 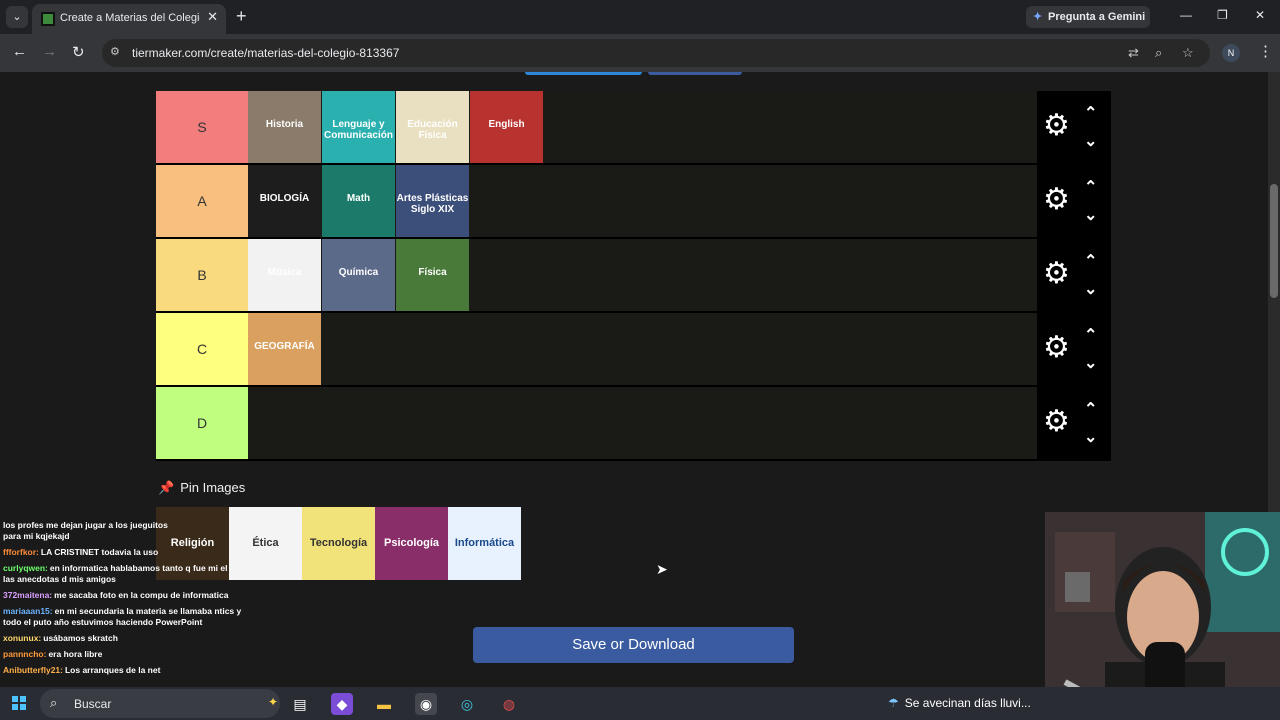 I want to click on bookmark-star-icon: ☆, so click(x=1188, y=53).